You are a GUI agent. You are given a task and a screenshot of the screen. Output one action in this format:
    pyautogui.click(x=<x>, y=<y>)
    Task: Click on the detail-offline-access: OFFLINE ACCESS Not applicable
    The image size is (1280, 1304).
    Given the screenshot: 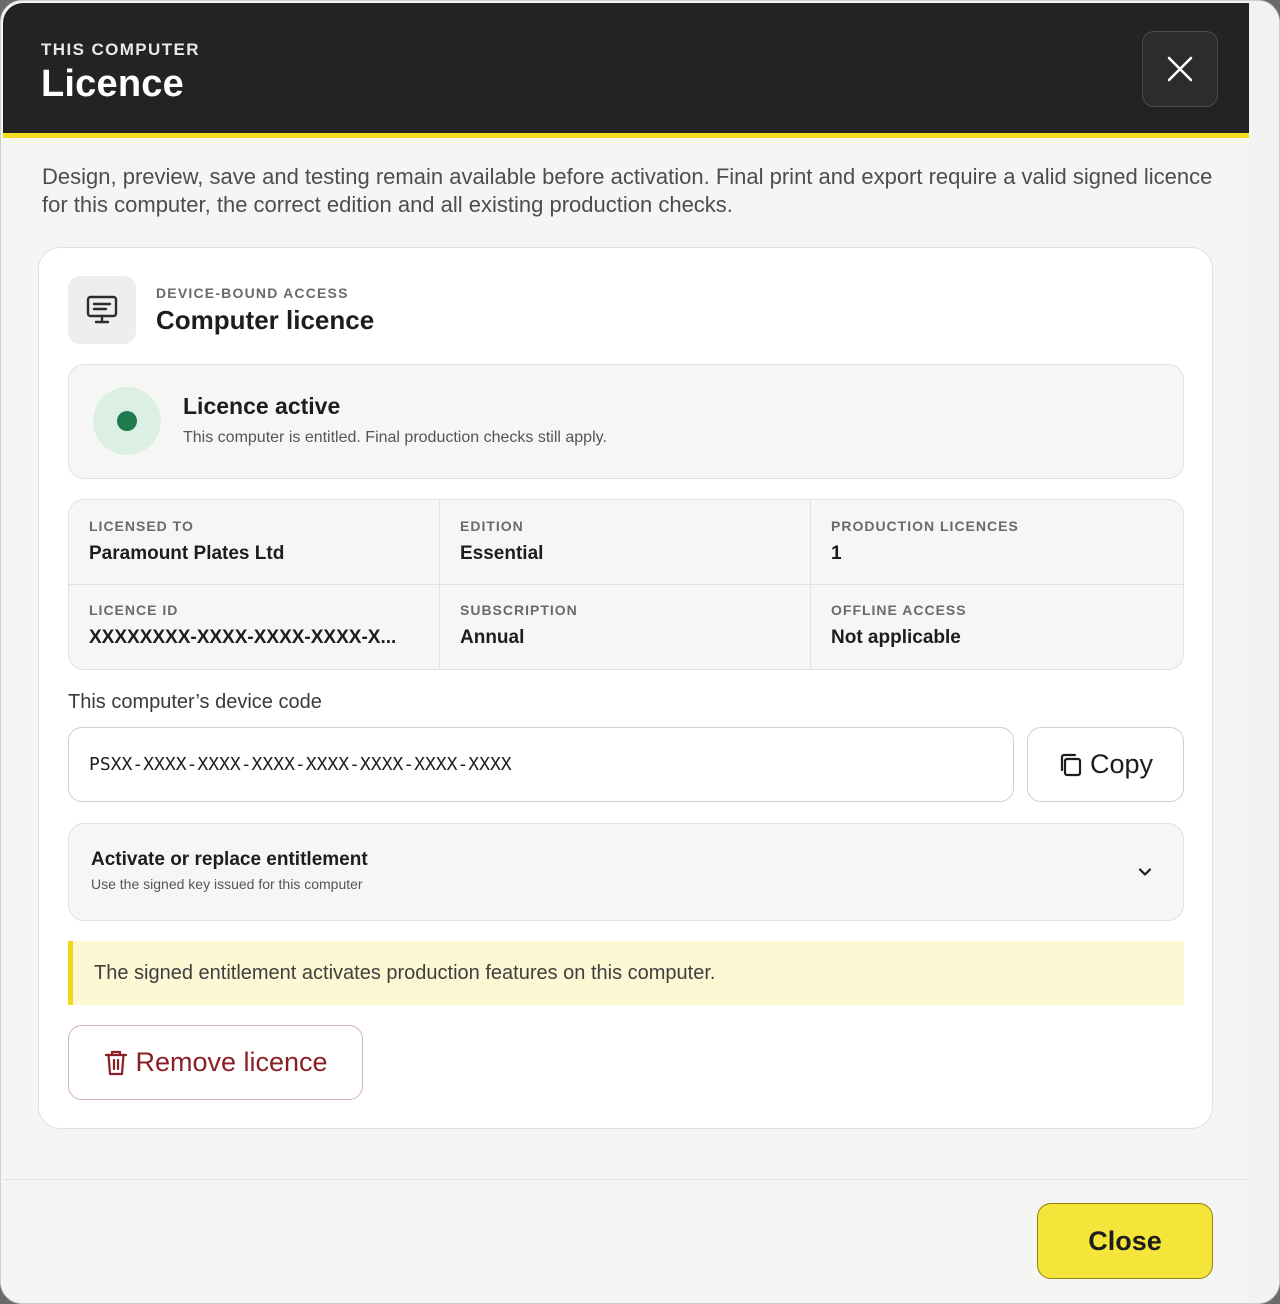 What is the action you would take?
    pyautogui.click(x=997, y=627)
    